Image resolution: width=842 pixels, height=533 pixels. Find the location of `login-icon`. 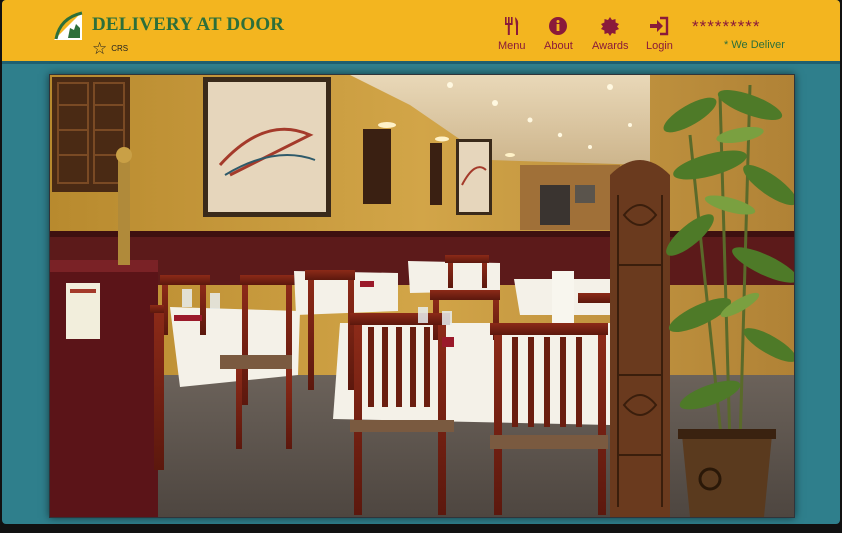

login-icon is located at coordinates (659, 26).